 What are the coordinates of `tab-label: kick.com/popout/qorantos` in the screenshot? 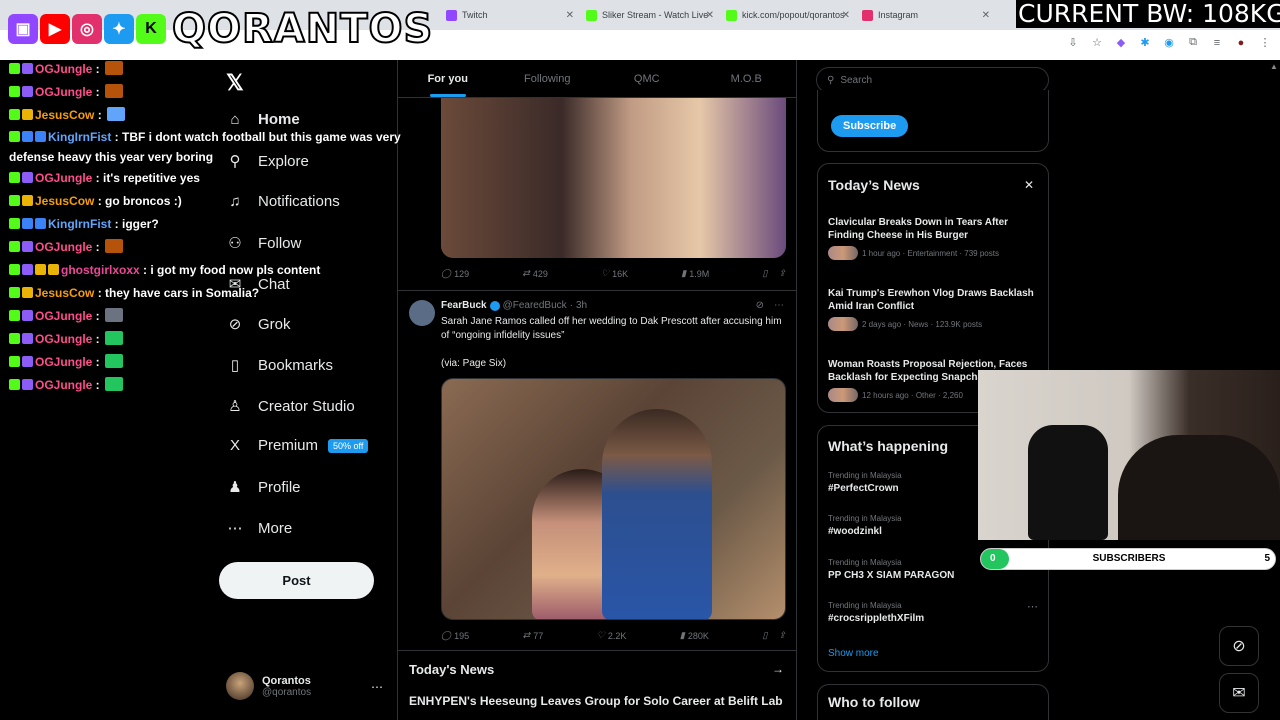 It's located at (793, 15).